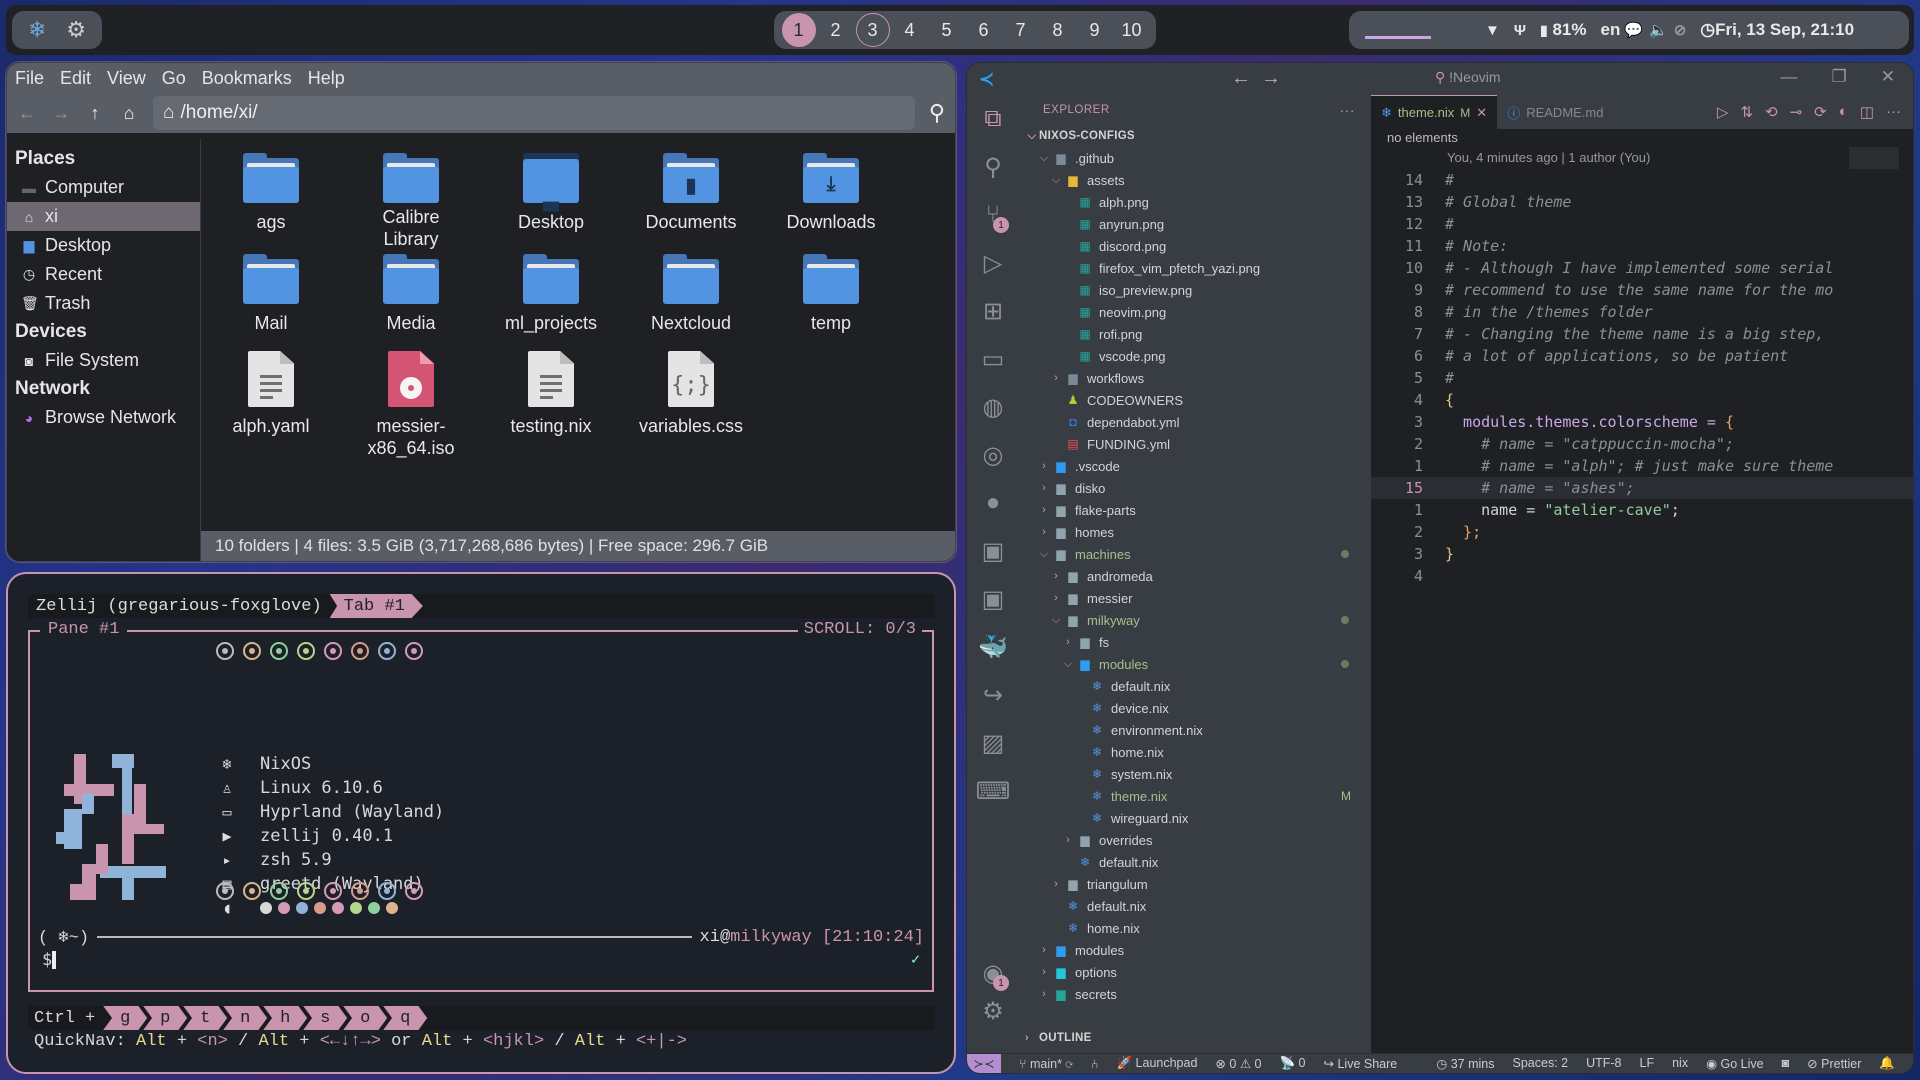 This screenshot has width=1920, height=1080. What do you see at coordinates (285, 1018) in the screenshot?
I see `keybind-h: h` at bounding box center [285, 1018].